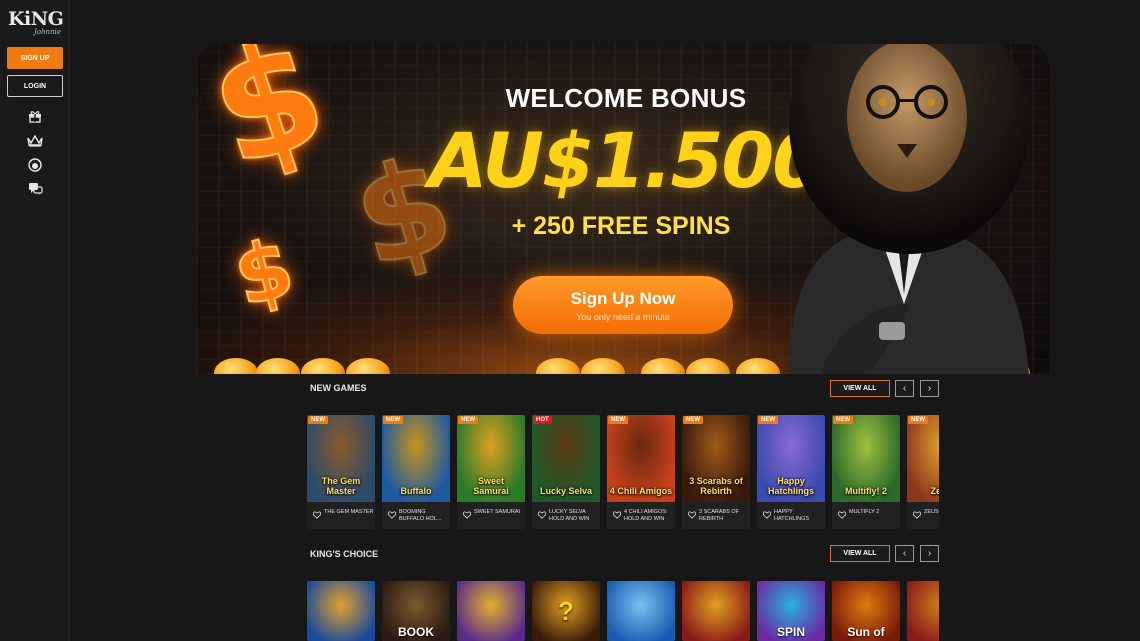 This screenshot has width=1140, height=641. Describe the element at coordinates (716, 486) in the screenshot. I see `game-art-title: 3 Scarabs of Rebirth` at that location.